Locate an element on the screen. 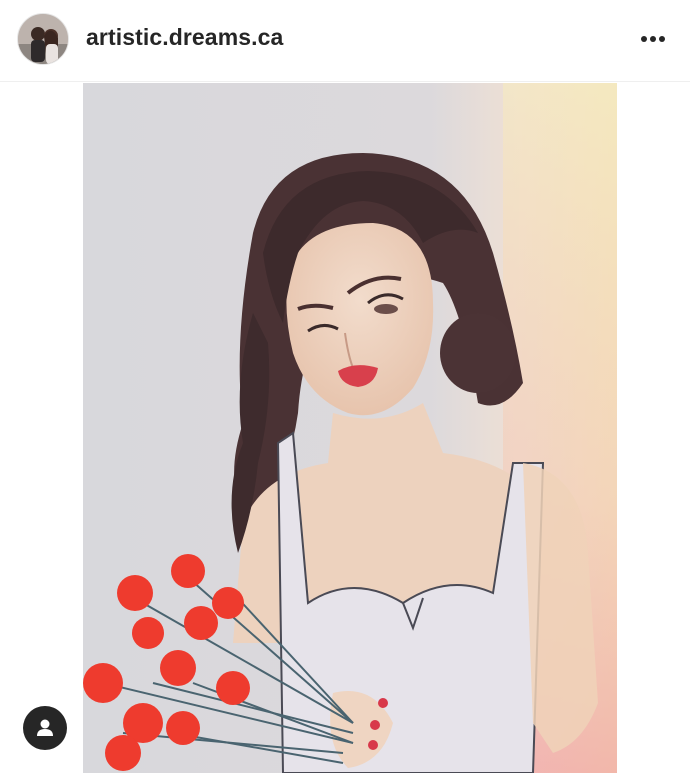 The height and width of the screenshot is (773, 690). user-tag-icon is located at coordinates (45, 727).